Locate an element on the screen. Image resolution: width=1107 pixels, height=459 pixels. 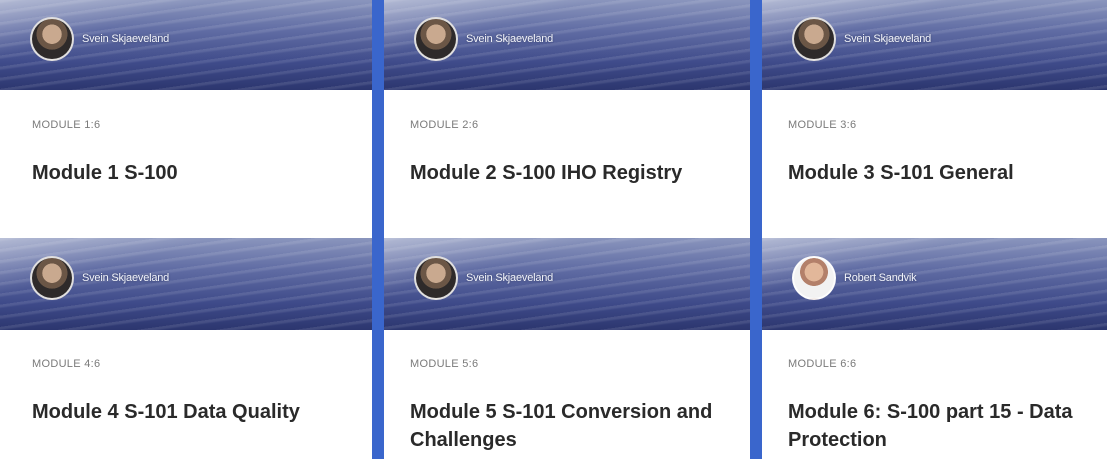
module-label: MODULE 4:6 is located at coordinates (66, 364).